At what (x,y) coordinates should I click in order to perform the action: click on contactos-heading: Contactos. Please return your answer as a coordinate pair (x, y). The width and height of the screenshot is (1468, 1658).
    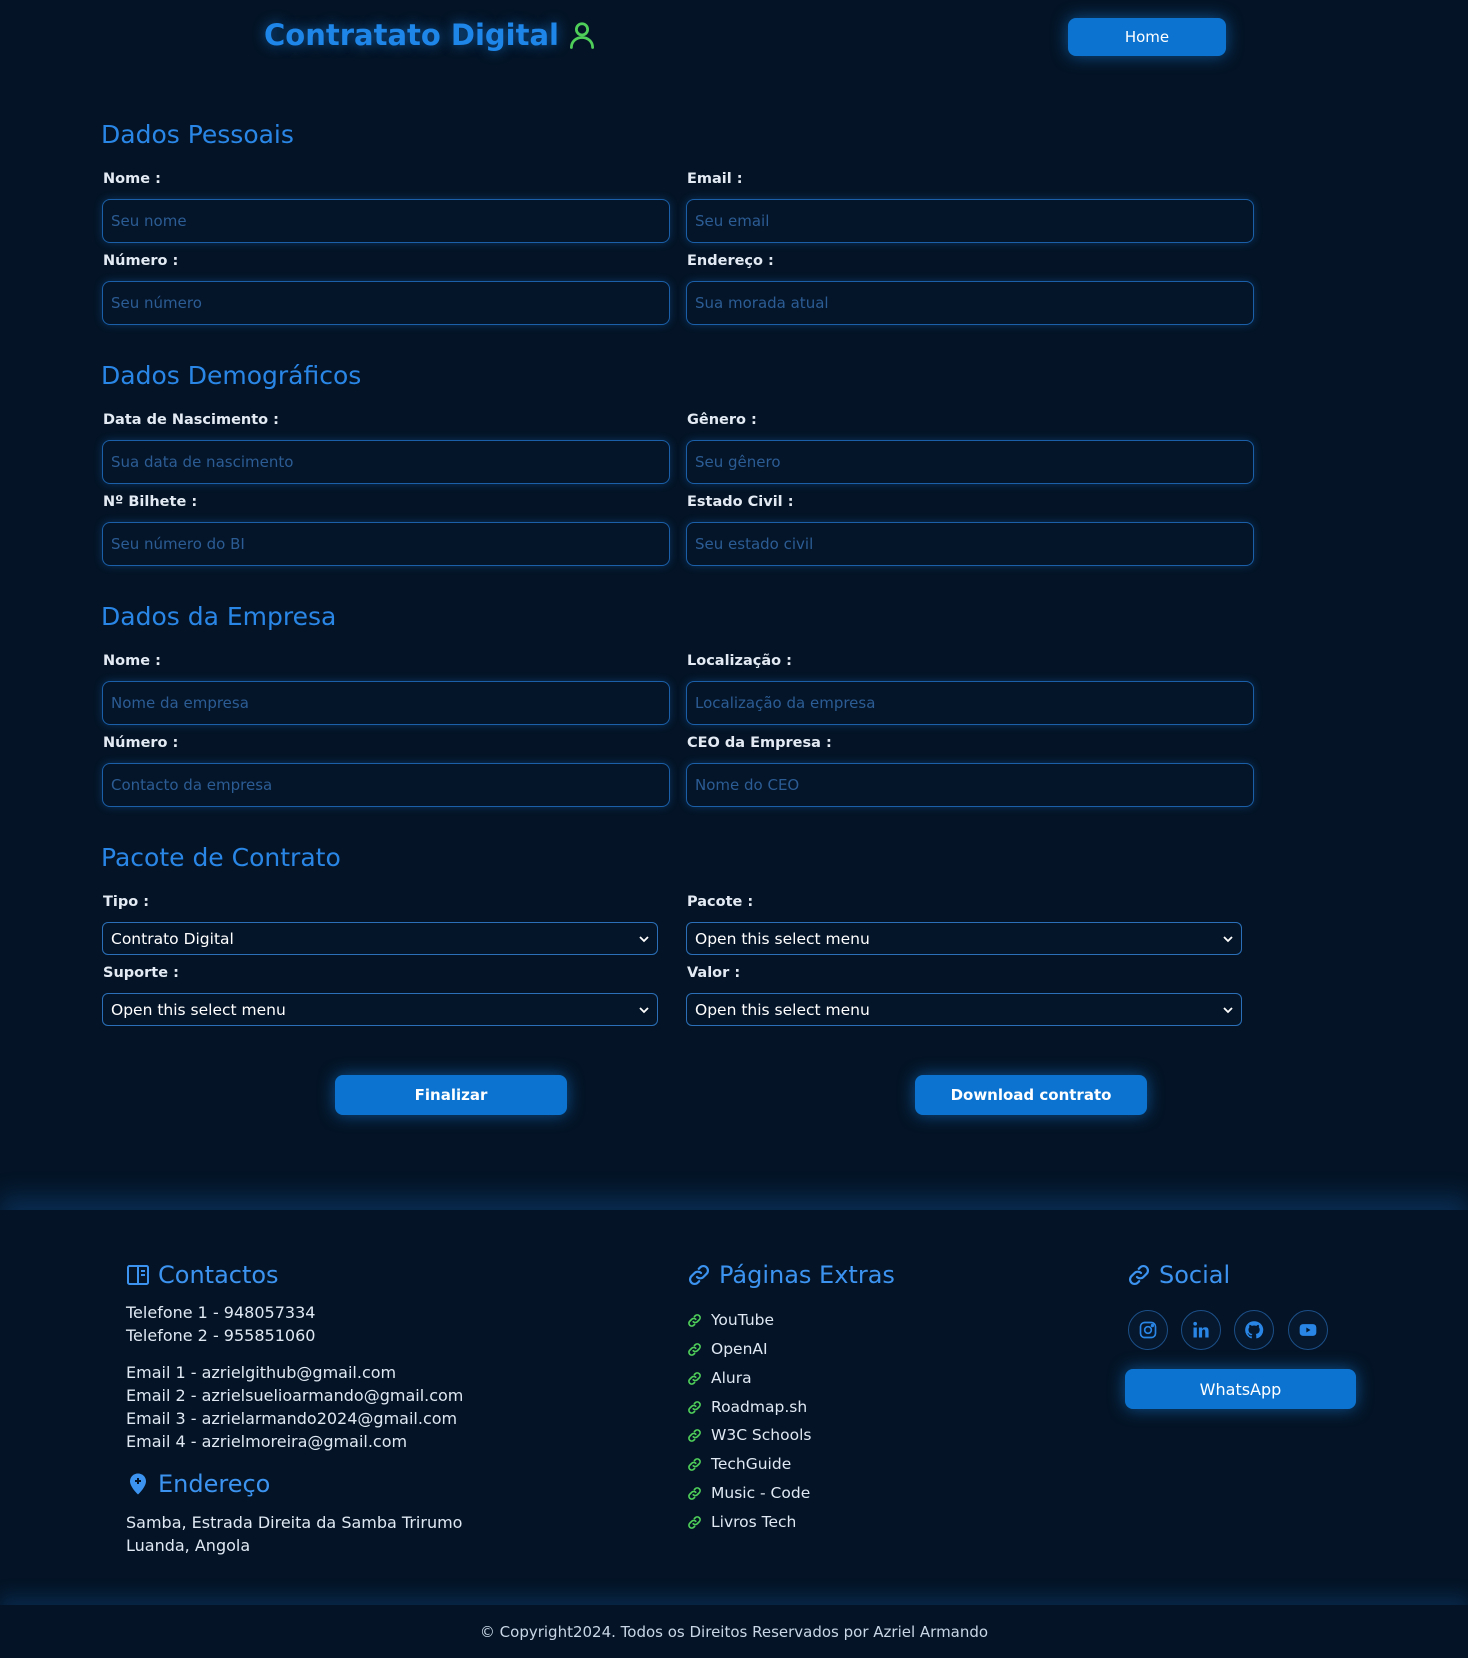
    Looking at the image, I should click on (202, 1275).